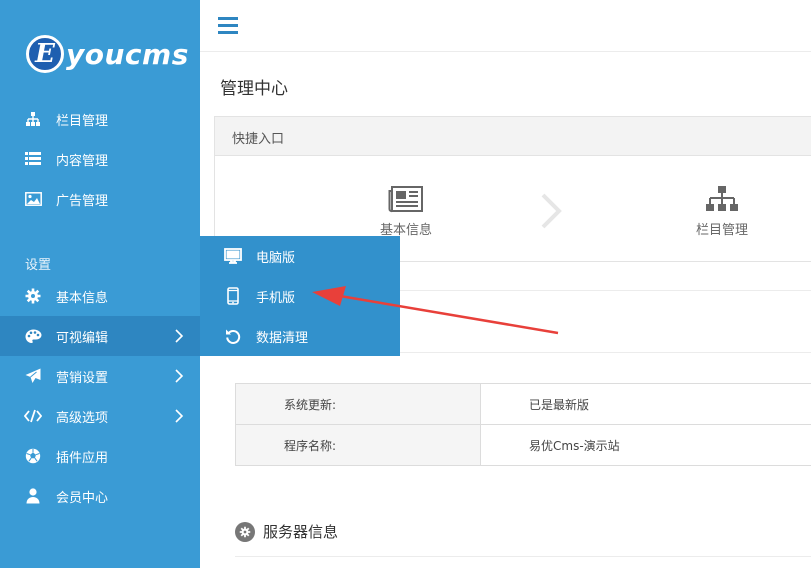  What do you see at coordinates (505, 26) in the screenshot?
I see `top-bar` at bounding box center [505, 26].